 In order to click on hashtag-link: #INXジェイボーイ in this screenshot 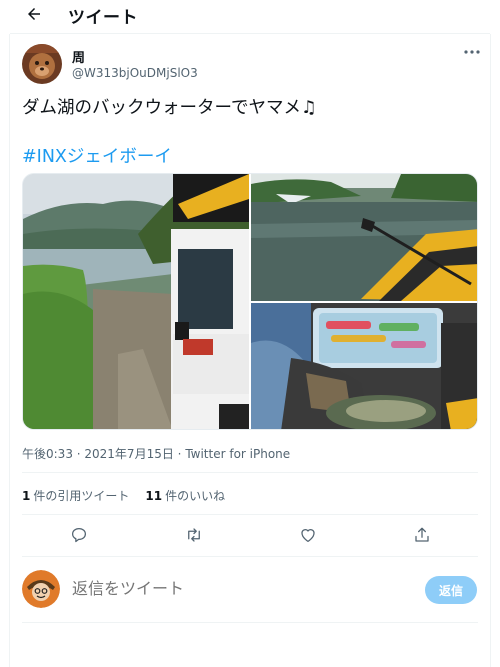, I will do `click(97, 155)`.